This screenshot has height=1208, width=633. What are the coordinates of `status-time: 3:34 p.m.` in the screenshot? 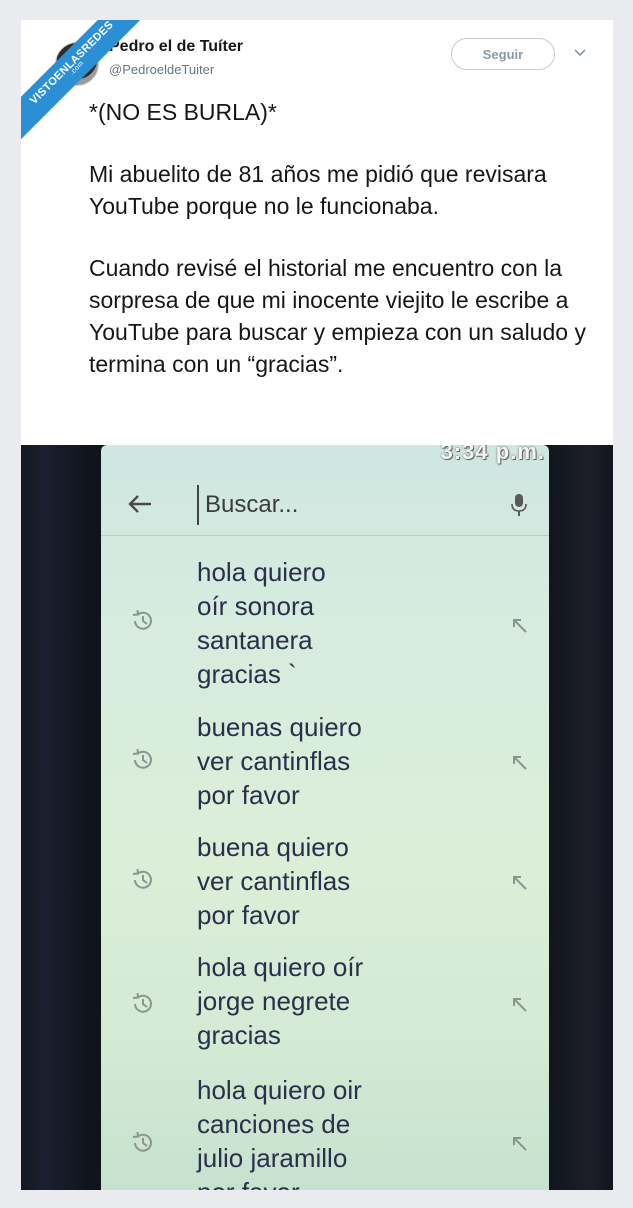 It's located at (492, 454).